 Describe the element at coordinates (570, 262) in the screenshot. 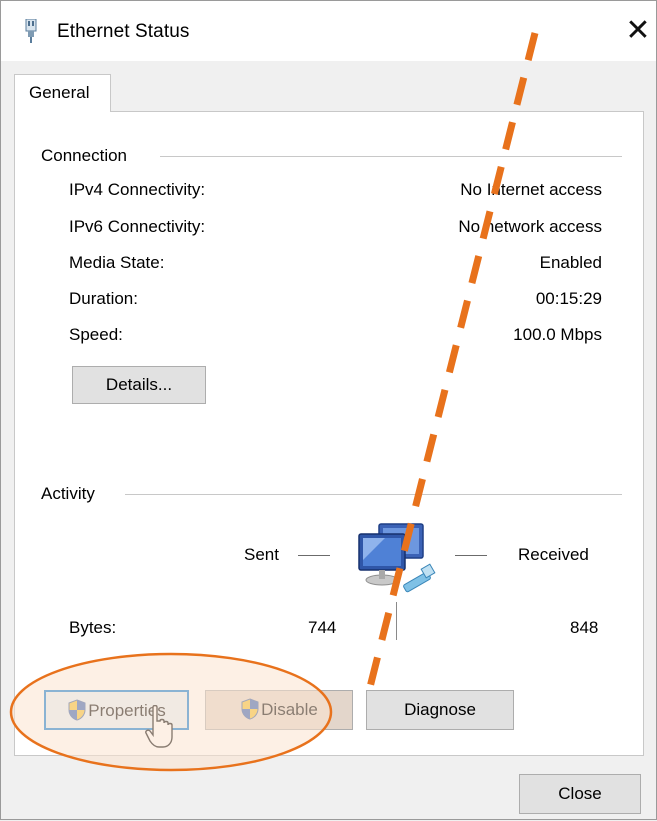

I see `media-state-value: Enabled` at that location.